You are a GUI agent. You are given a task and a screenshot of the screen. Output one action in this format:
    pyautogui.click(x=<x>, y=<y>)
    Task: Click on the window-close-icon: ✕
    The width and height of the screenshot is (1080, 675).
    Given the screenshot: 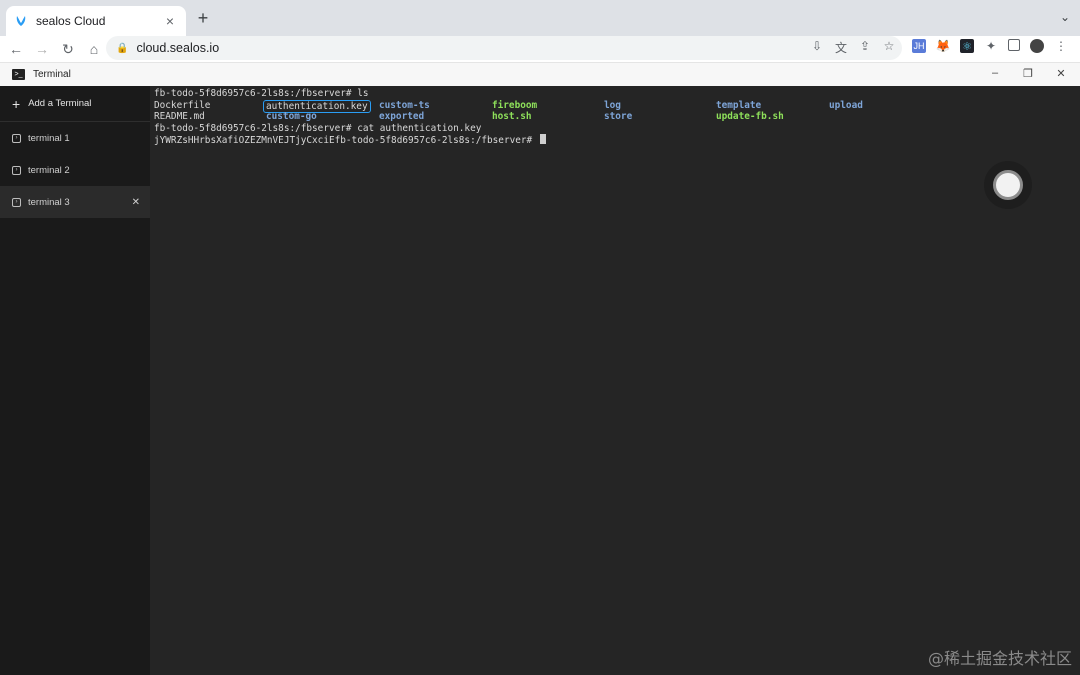 What is the action you would take?
    pyautogui.click(x=1061, y=73)
    